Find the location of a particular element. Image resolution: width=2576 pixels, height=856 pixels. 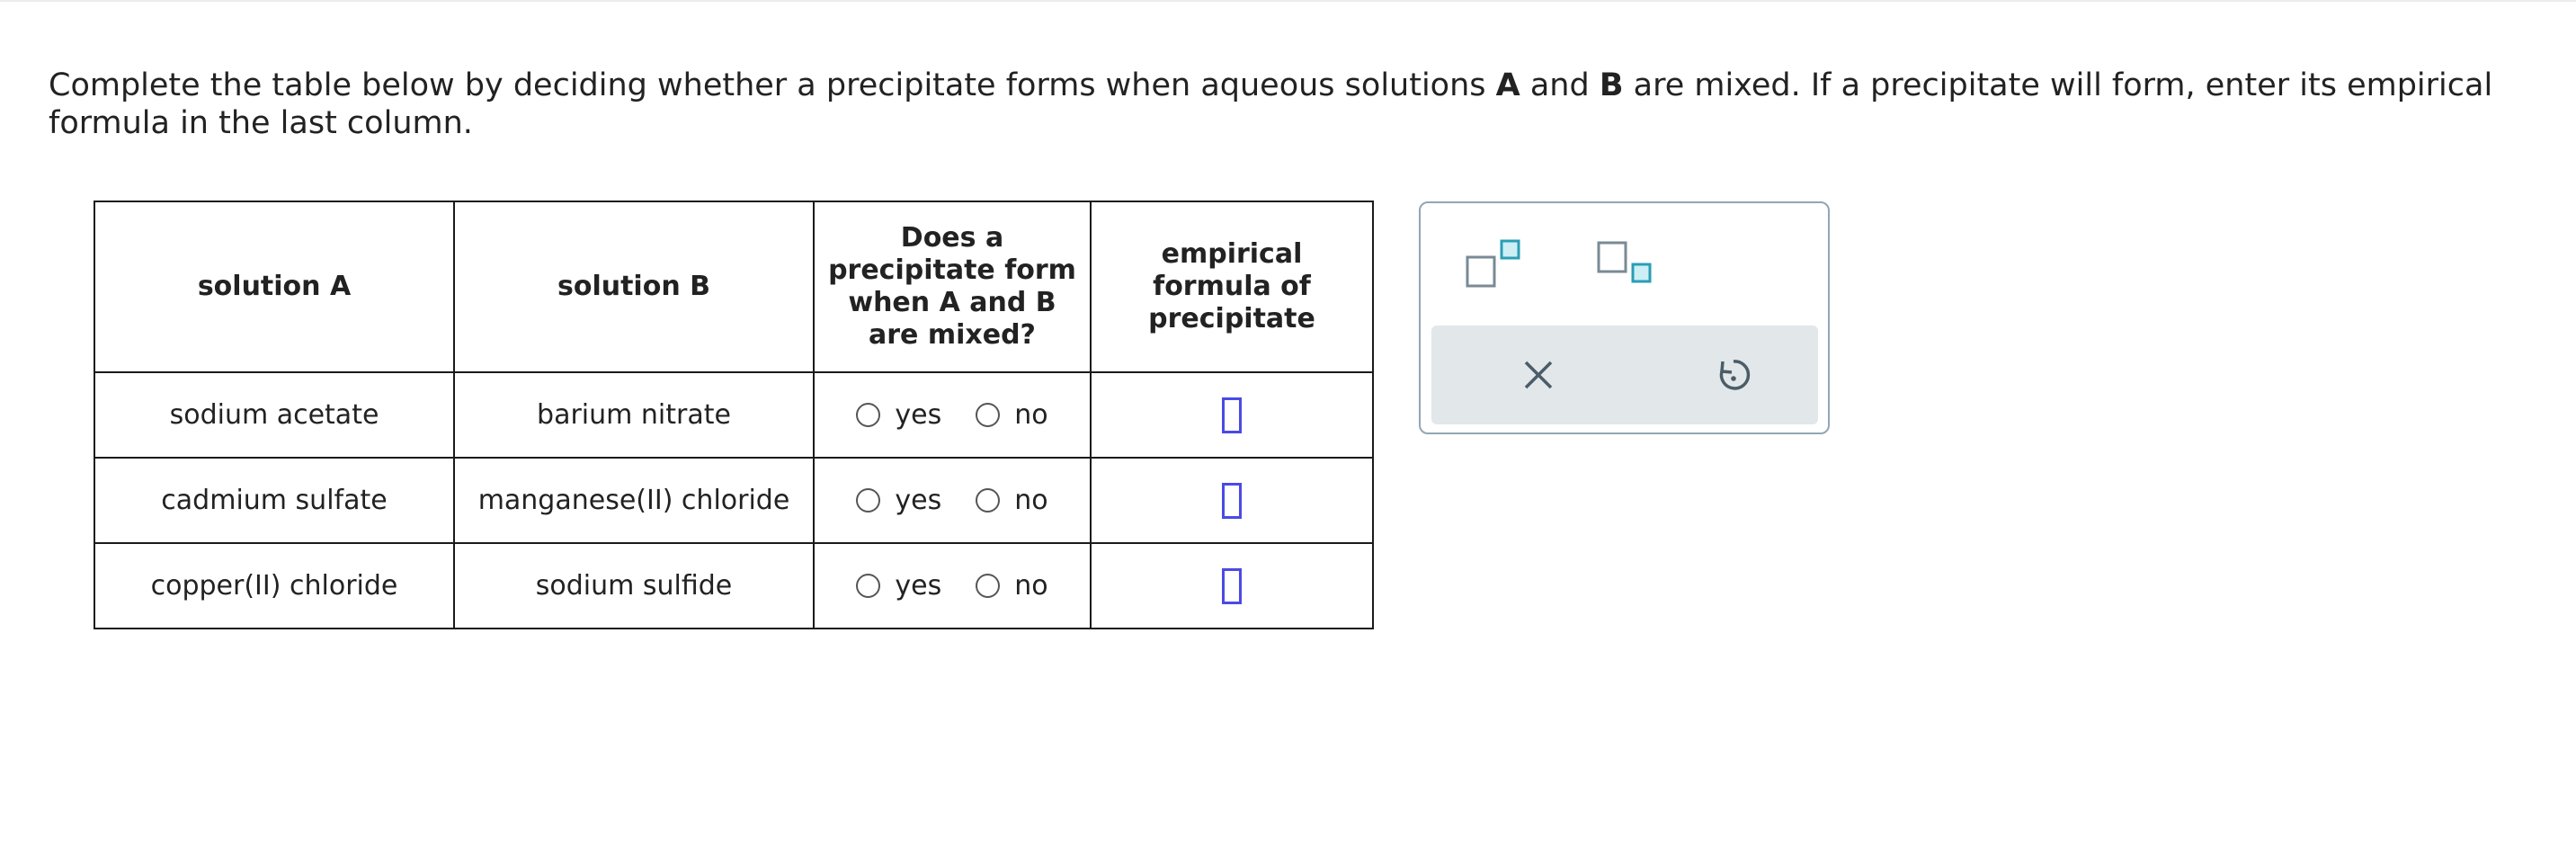

subscript-button is located at coordinates (1626, 264).